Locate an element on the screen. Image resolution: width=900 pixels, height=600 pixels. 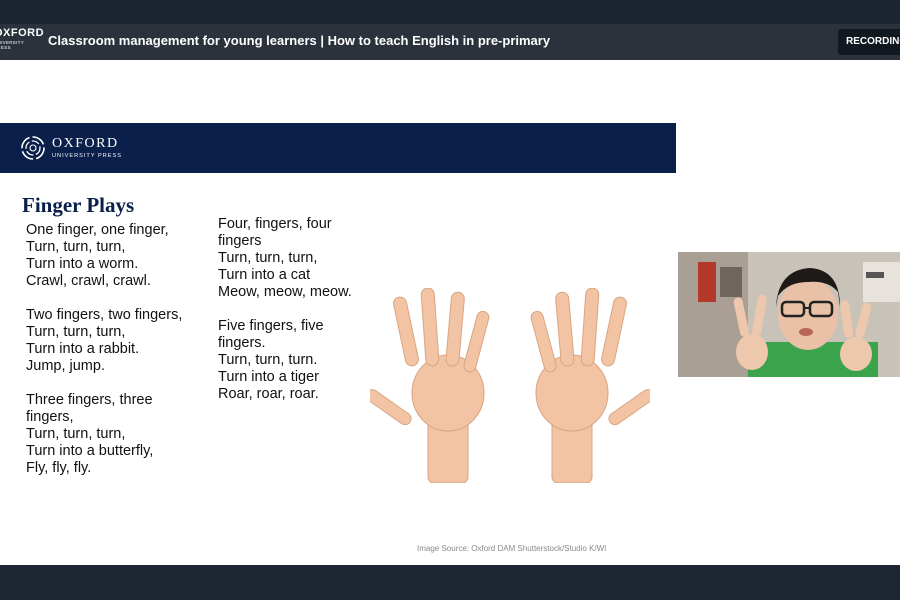
open-hands-image is located at coordinates (510, 385).